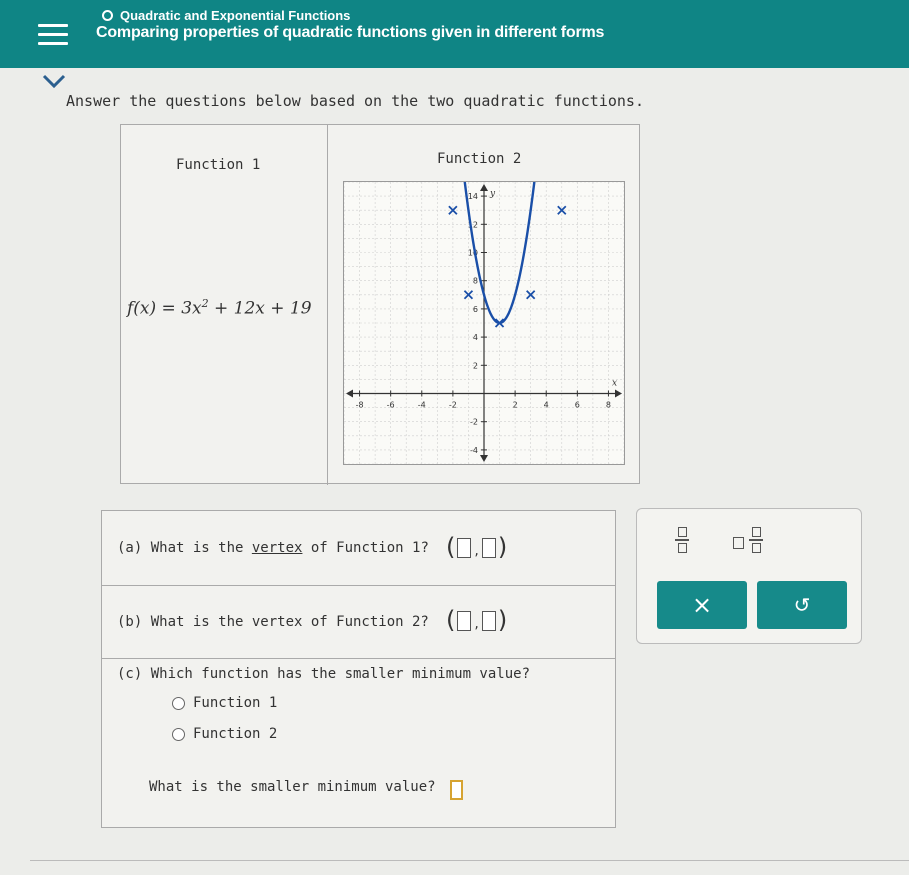 The width and height of the screenshot is (909, 875). Describe the element at coordinates (474, 450) in the screenshot. I see `y-tick-label: -4` at that location.